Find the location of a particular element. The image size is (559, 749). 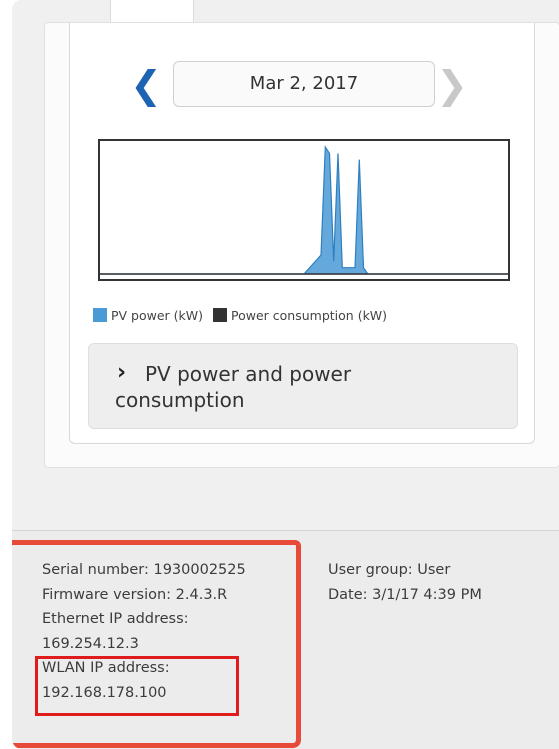

device-date: Date: 3/1/17 4:39 PM is located at coordinates (405, 594).